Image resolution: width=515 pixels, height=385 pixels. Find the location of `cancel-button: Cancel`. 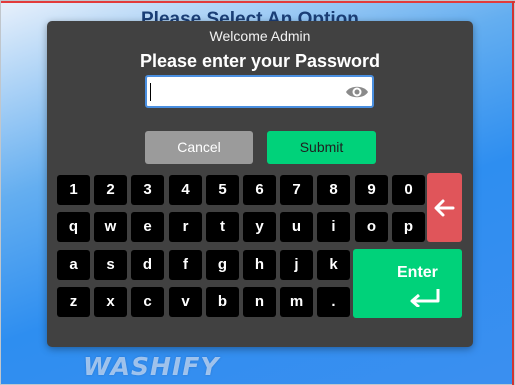

cancel-button: Cancel is located at coordinates (199, 147).